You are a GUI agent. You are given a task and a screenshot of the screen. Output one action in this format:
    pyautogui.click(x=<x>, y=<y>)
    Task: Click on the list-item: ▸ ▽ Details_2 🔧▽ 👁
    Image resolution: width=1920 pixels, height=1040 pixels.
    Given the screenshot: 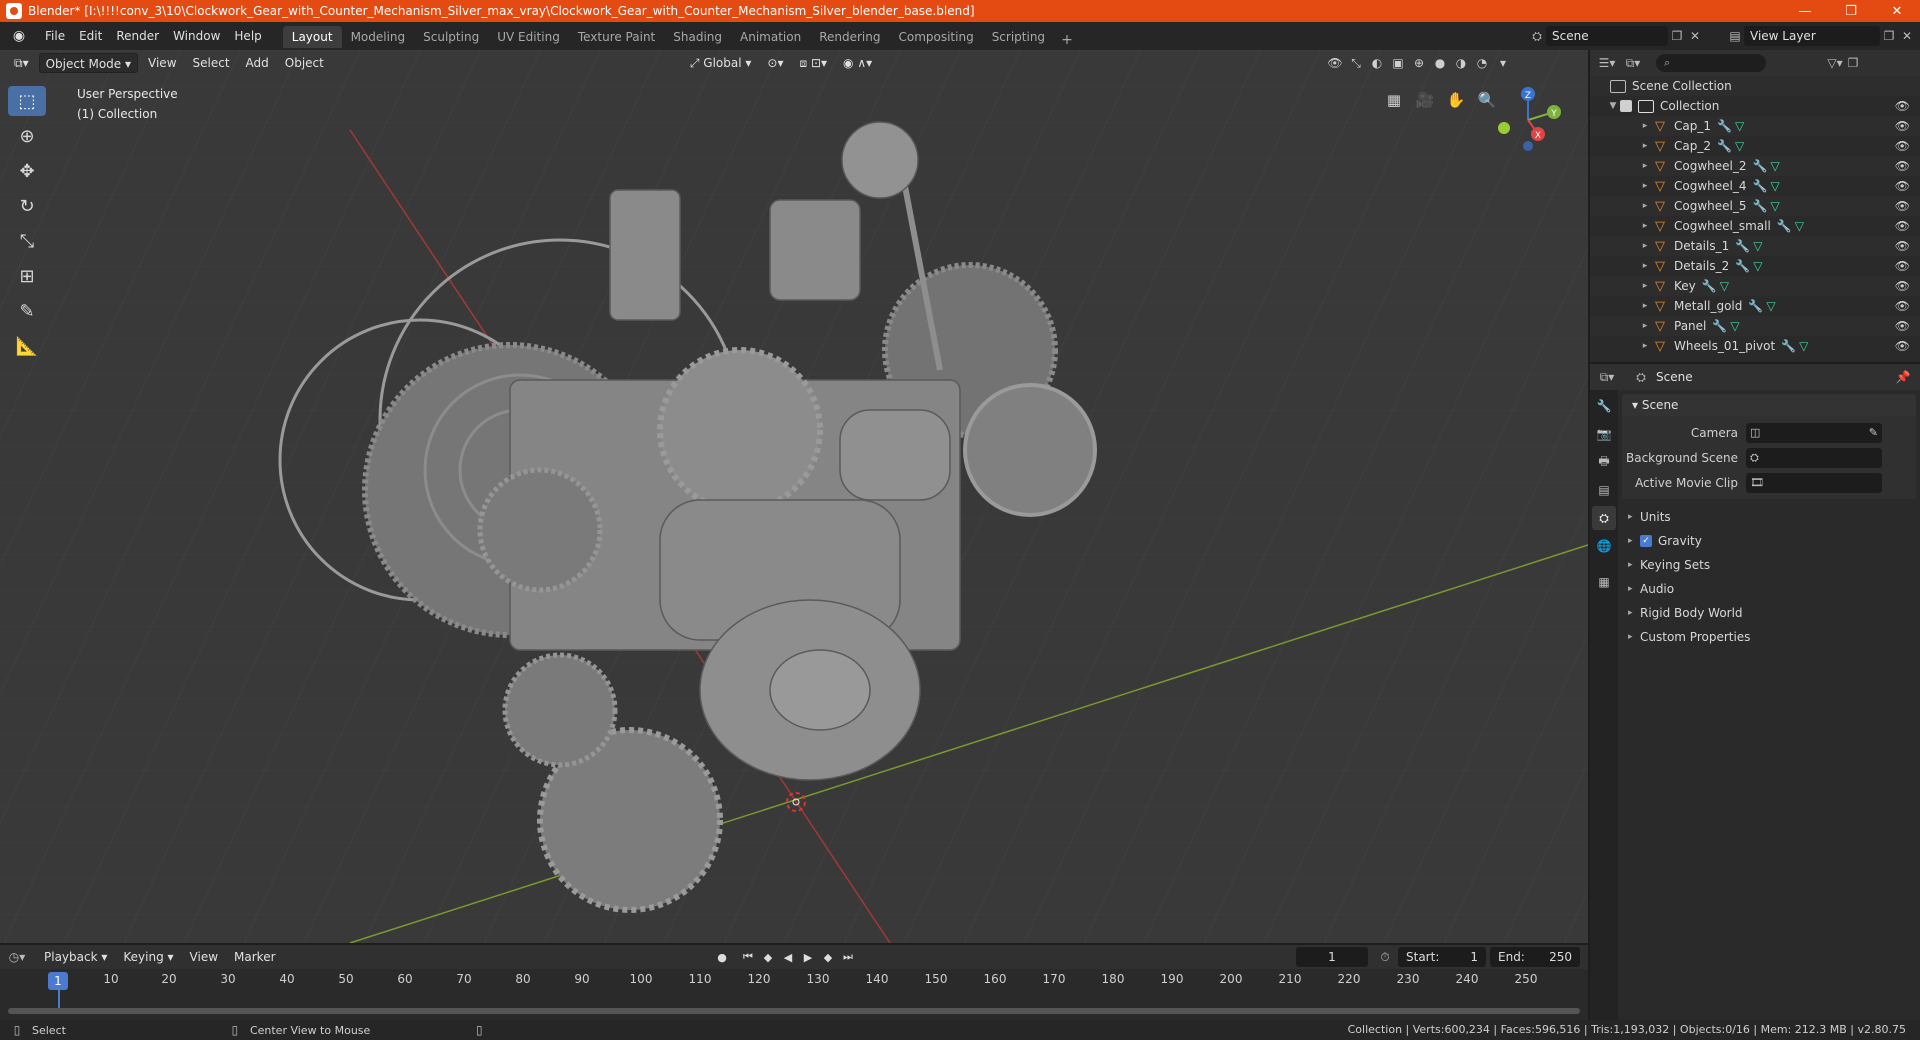 What is the action you would take?
    pyautogui.click(x=1755, y=266)
    